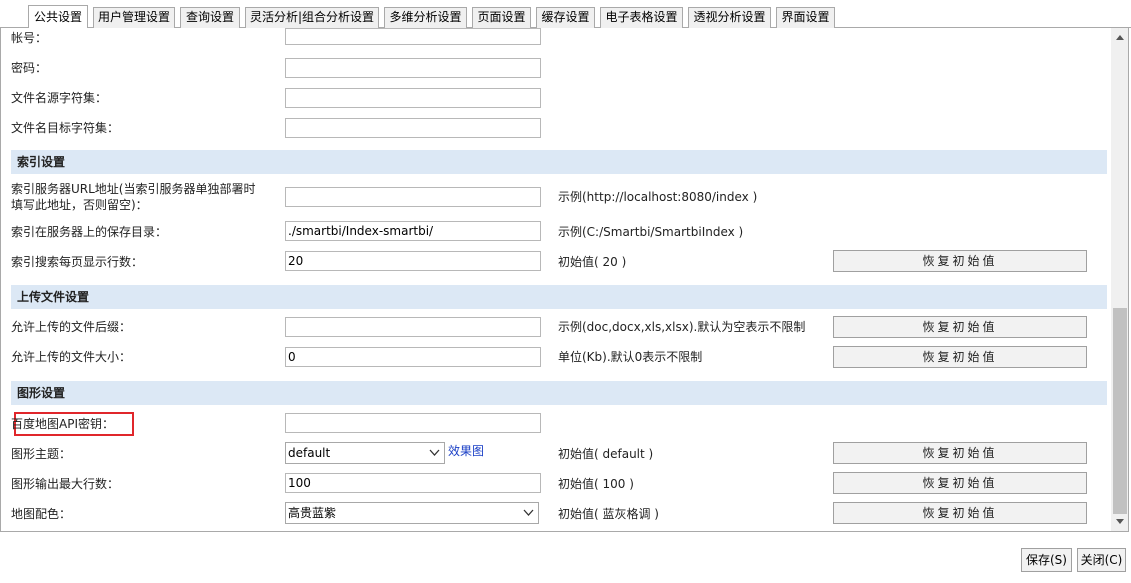 The width and height of the screenshot is (1131, 583). Describe the element at coordinates (413, 197) in the screenshot. I see `index-url-input` at that location.